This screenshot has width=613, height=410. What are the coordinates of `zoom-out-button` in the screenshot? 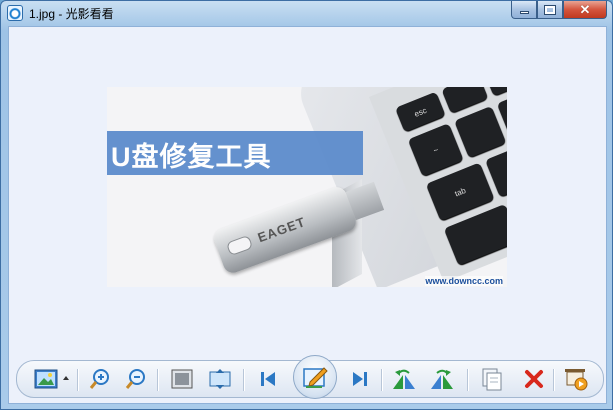 It's located at (136, 379).